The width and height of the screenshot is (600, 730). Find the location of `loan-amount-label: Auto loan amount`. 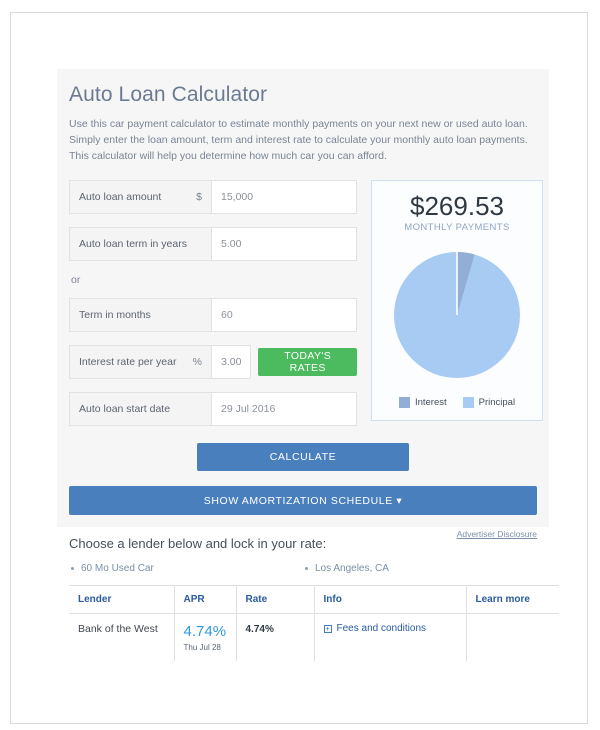

loan-amount-label: Auto loan amount is located at coordinates (120, 197).